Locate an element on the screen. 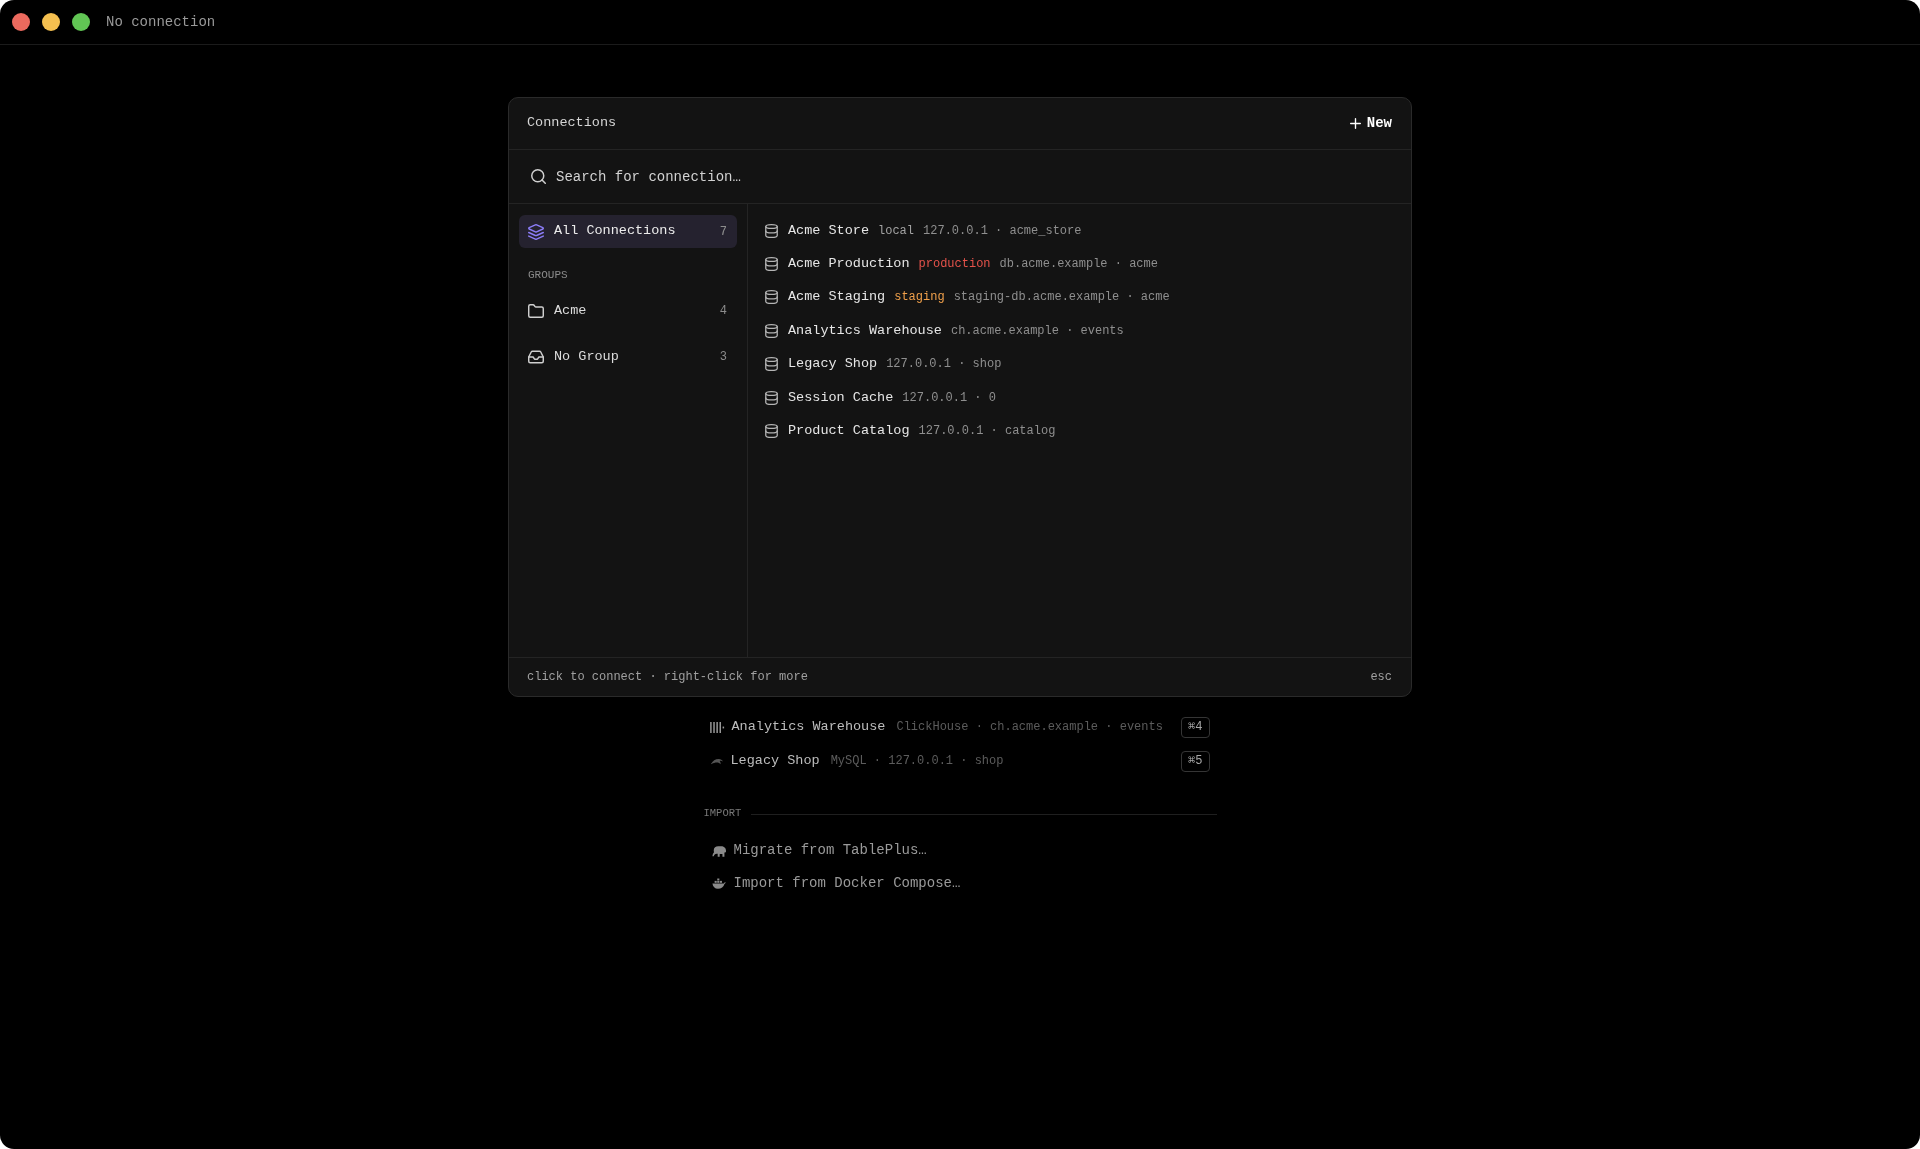 The width and height of the screenshot is (1920, 1149). footer-hint: click to connect · right-click for more is located at coordinates (667, 677).